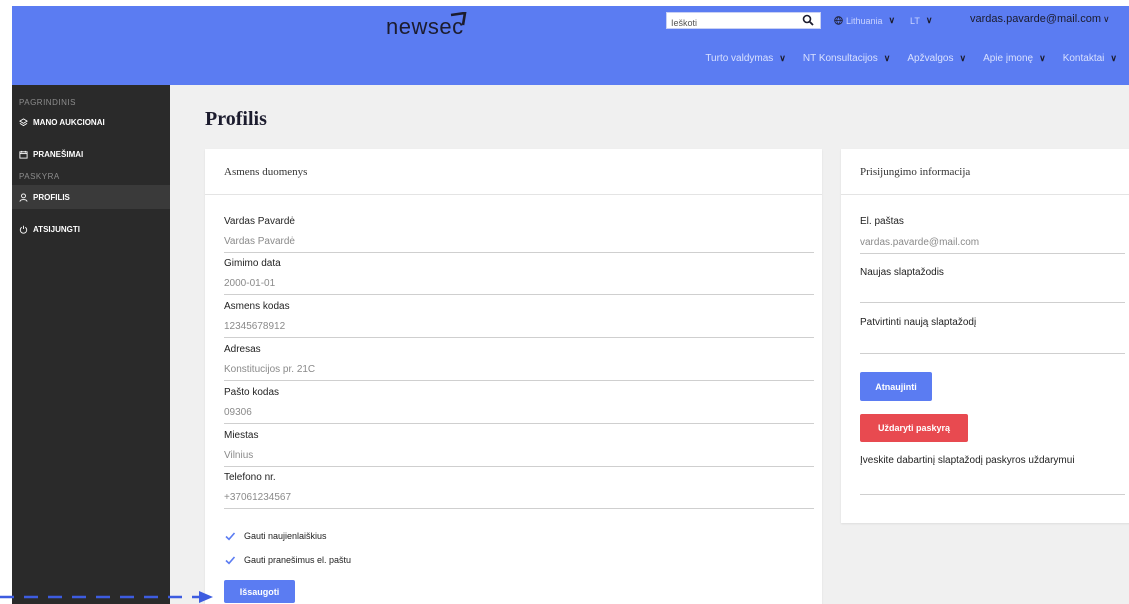 This screenshot has width=1129, height=604. Describe the element at coordinates (1035, 19) in the screenshot. I see `user-email-label: vardas.pavarde@mail.com` at that location.